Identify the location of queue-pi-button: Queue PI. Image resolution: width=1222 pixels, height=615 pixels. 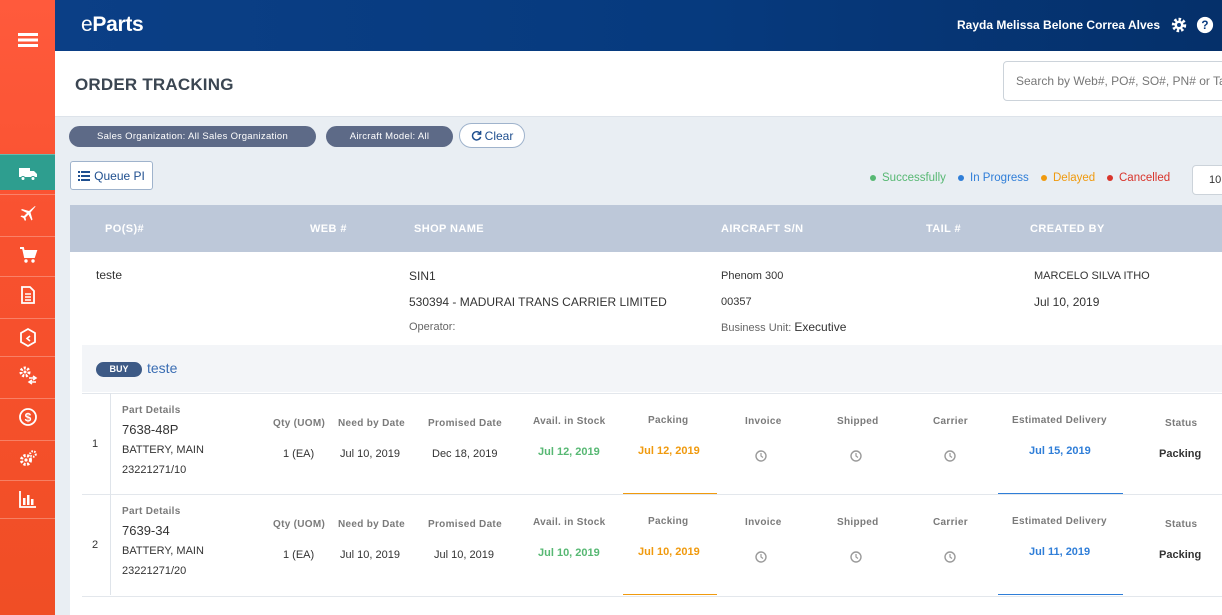
(111, 175).